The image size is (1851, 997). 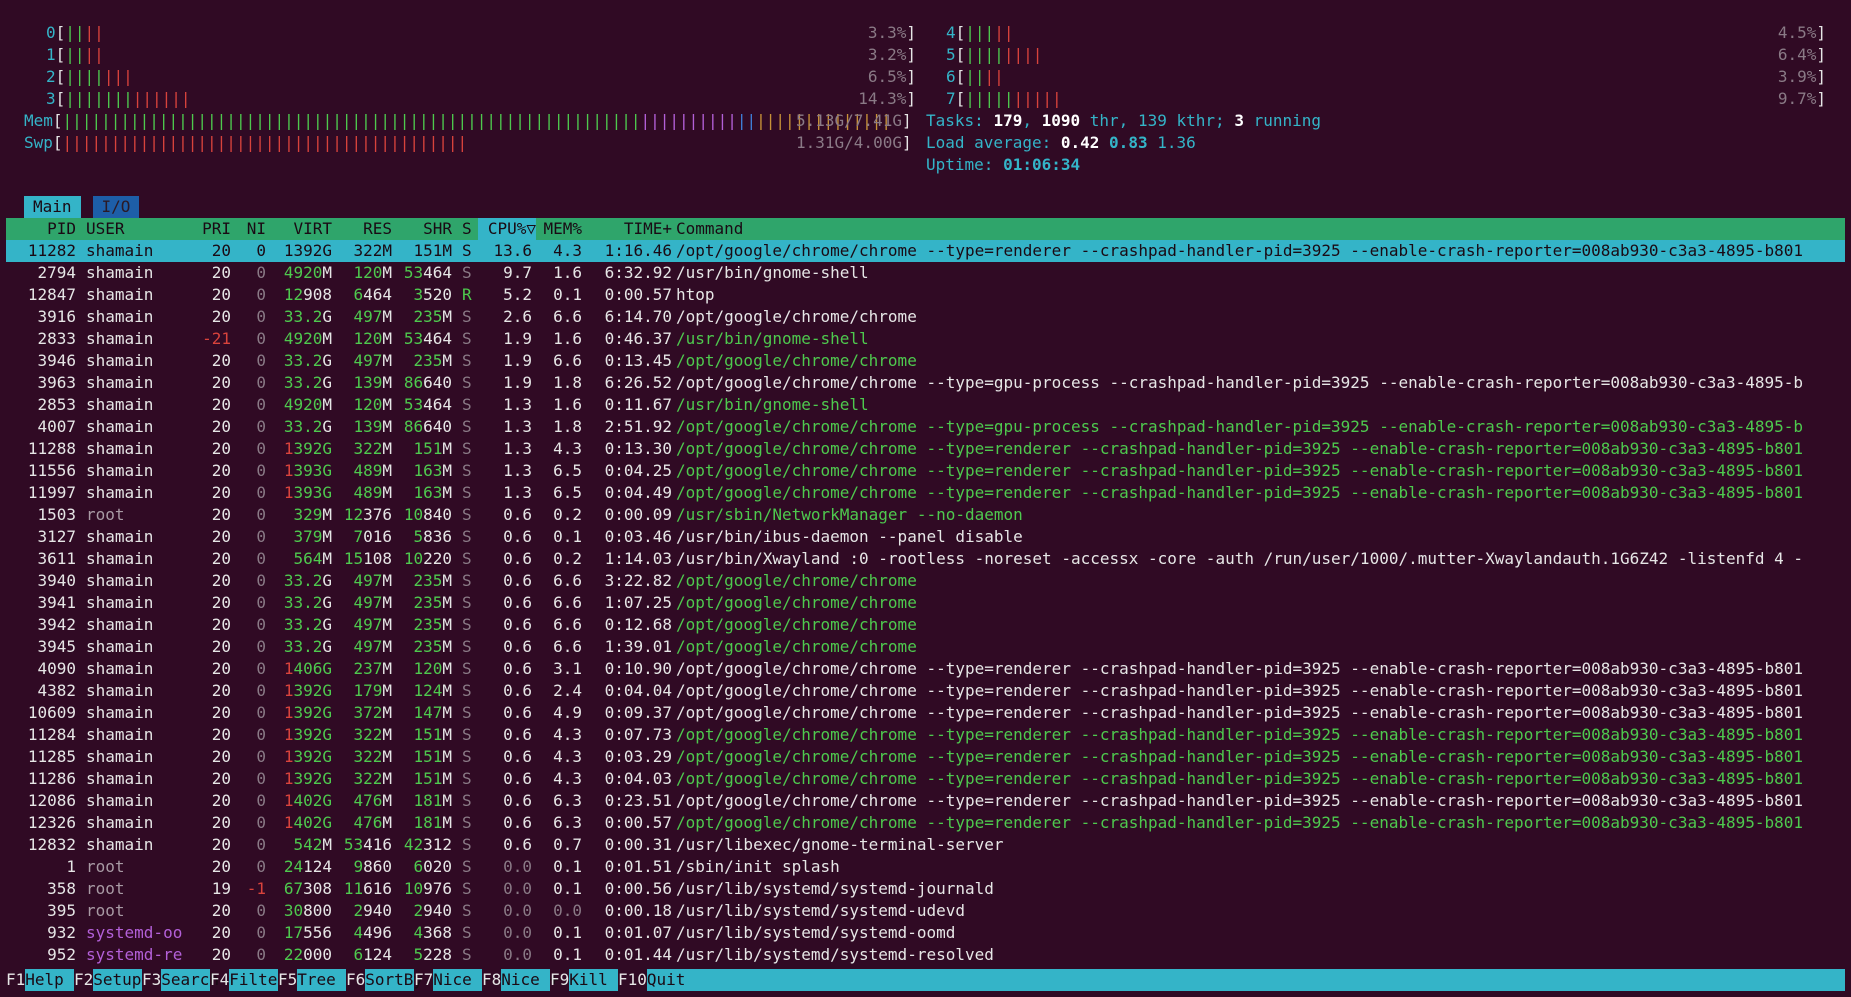 I want to click on cell-cpu: 0.0, so click(x=517, y=866).